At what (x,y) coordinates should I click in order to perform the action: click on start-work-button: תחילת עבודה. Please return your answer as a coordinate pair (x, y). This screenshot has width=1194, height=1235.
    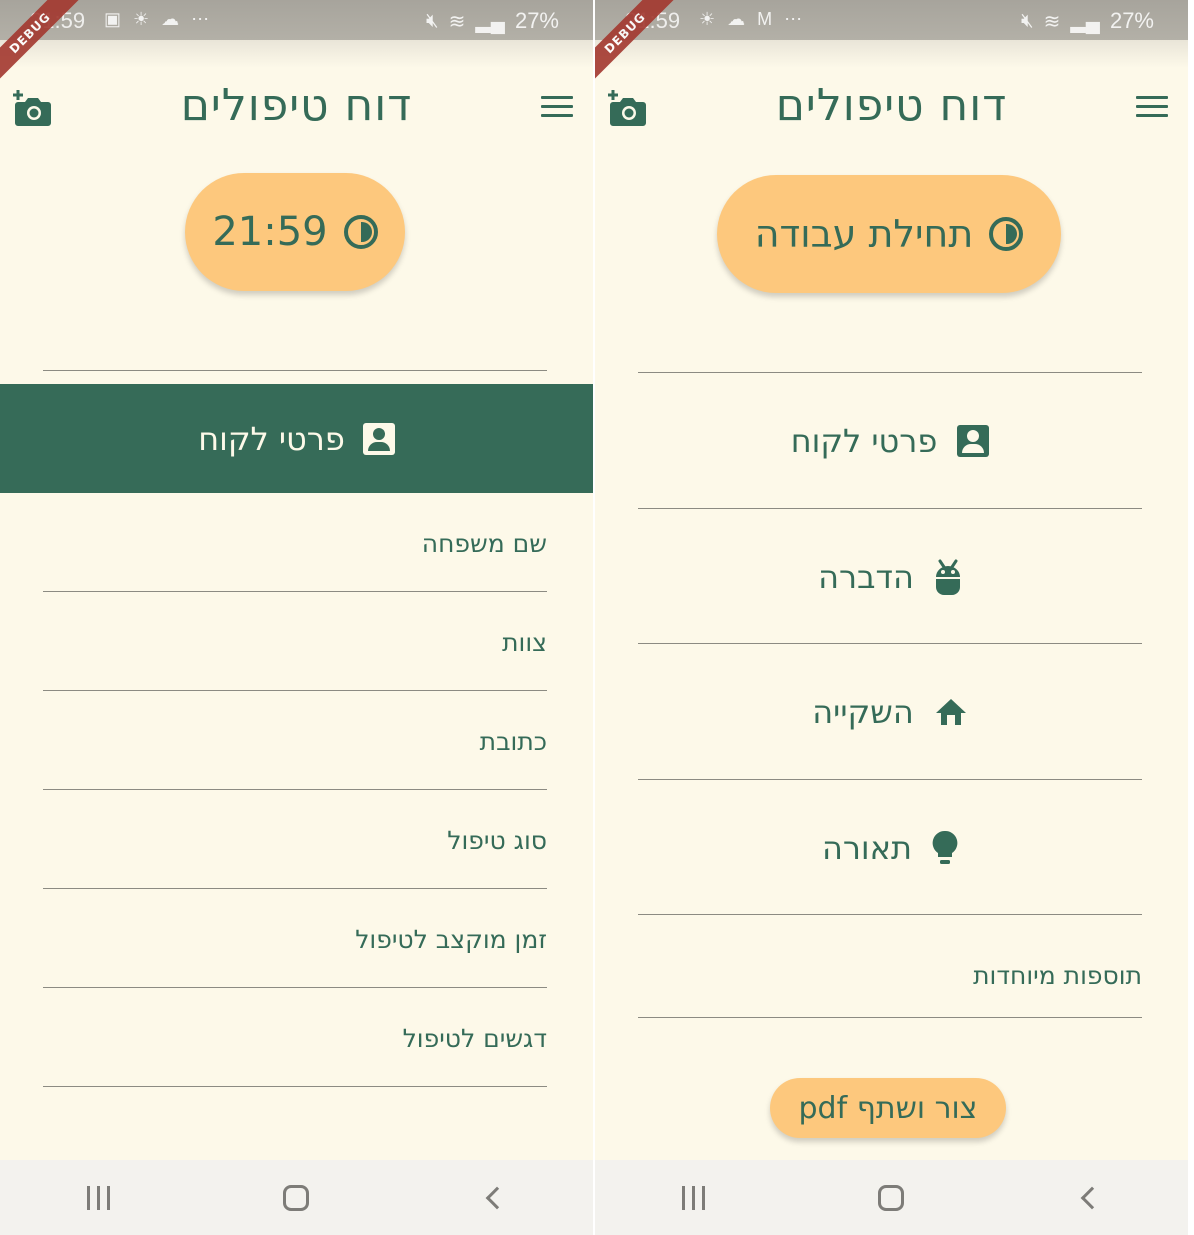
    Looking at the image, I should click on (889, 234).